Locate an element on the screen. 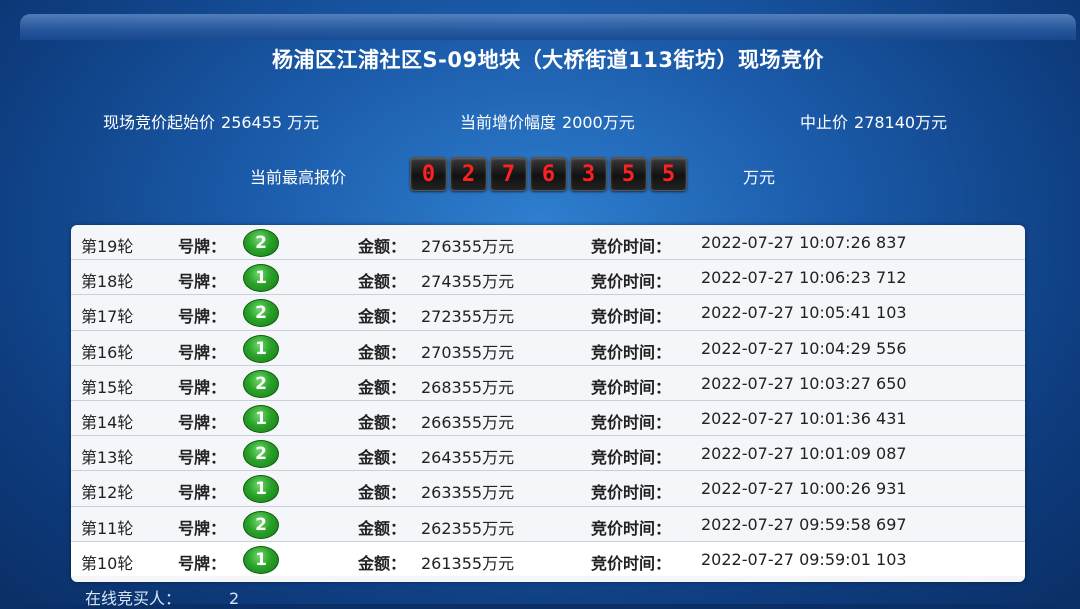 The image size is (1080, 609). online-bidders: 在线竞买人： 2 is located at coordinates (162, 597).